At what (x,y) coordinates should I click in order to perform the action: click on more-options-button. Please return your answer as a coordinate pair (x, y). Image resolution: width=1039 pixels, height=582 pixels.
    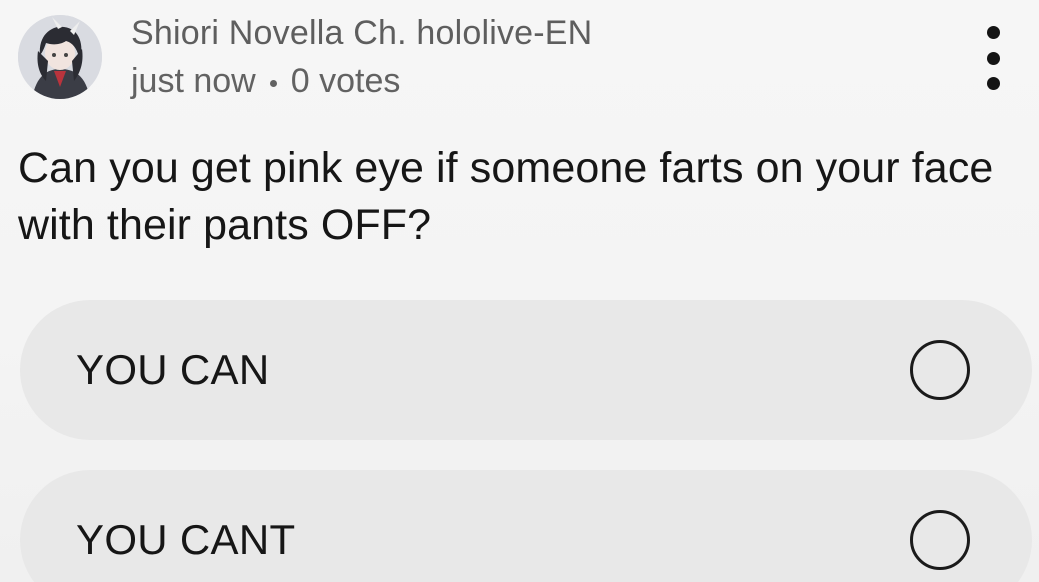
    Looking at the image, I should click on (993, 58).